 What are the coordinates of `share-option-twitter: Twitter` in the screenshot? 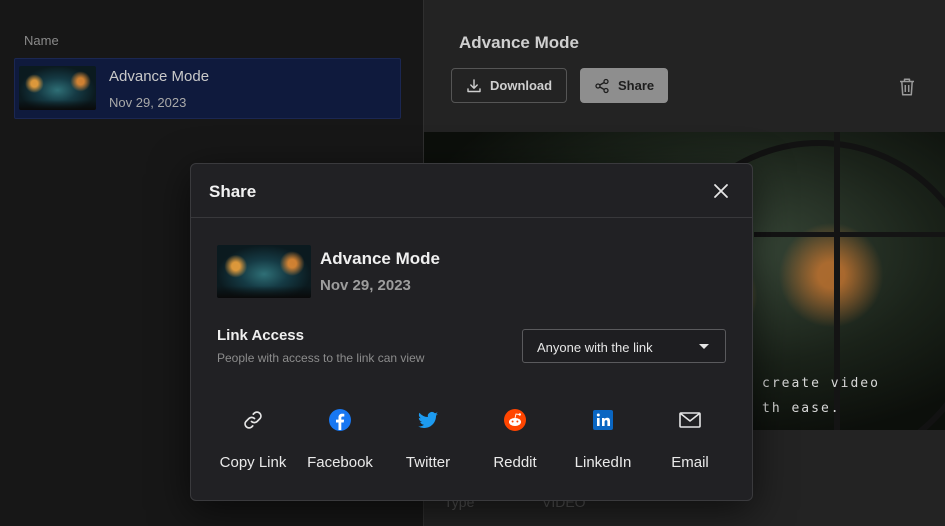 It's located at (428, 438).